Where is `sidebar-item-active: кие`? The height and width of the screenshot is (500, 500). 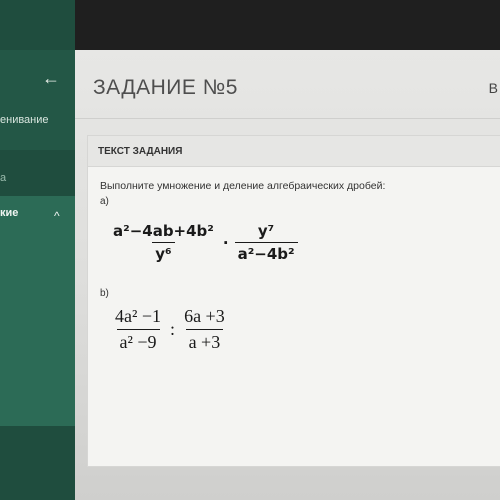 sidebar-item-active: кие is located at coordinates (9, 213).